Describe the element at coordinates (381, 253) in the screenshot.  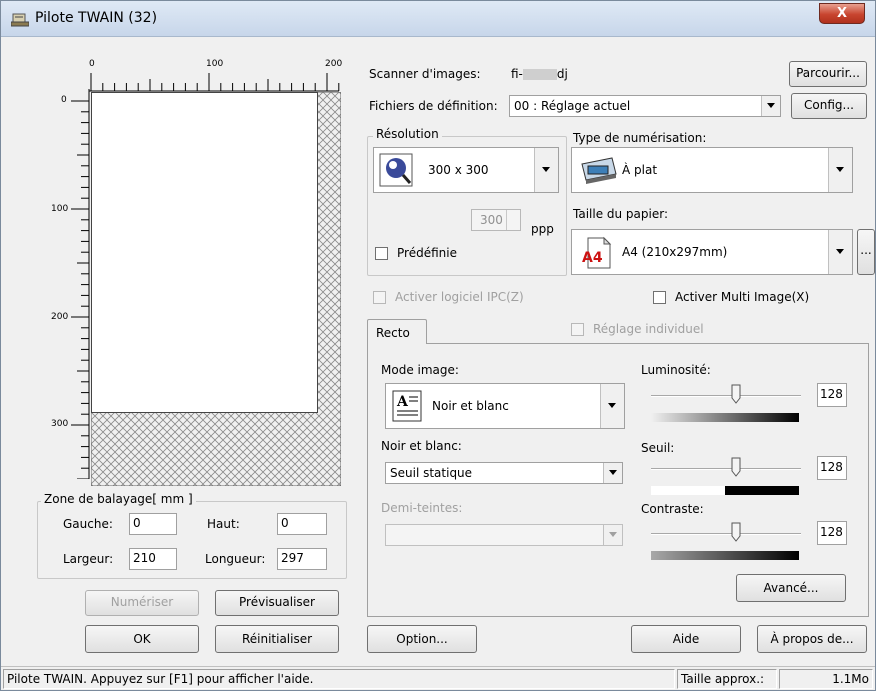
I see `preset-checkbox` at that location.